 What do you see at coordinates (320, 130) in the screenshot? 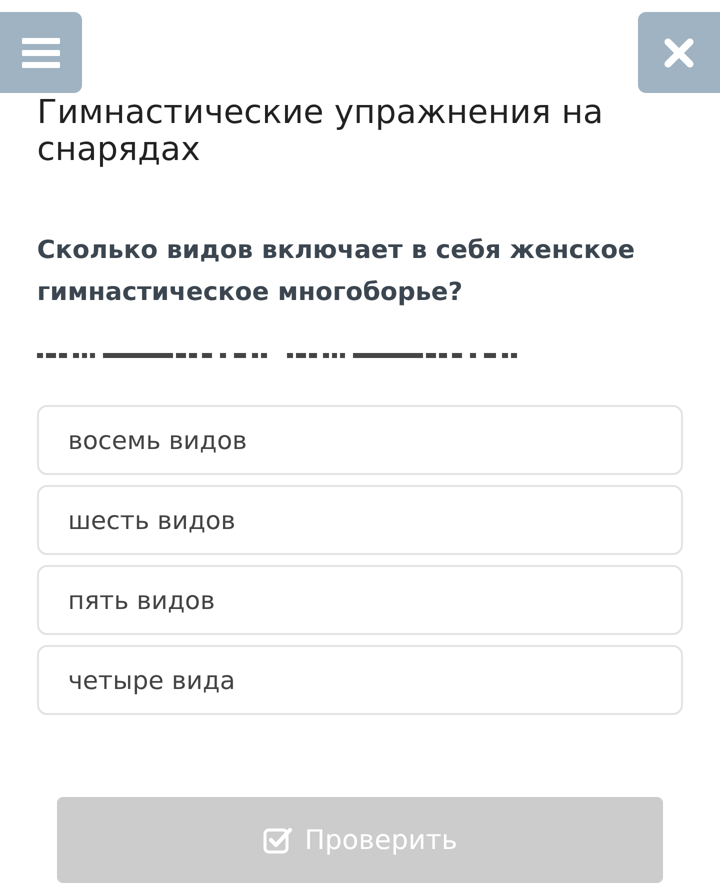
I see `lesson-title: Гимнастические упражнения на снарядах` at bounding box center [320, 130].